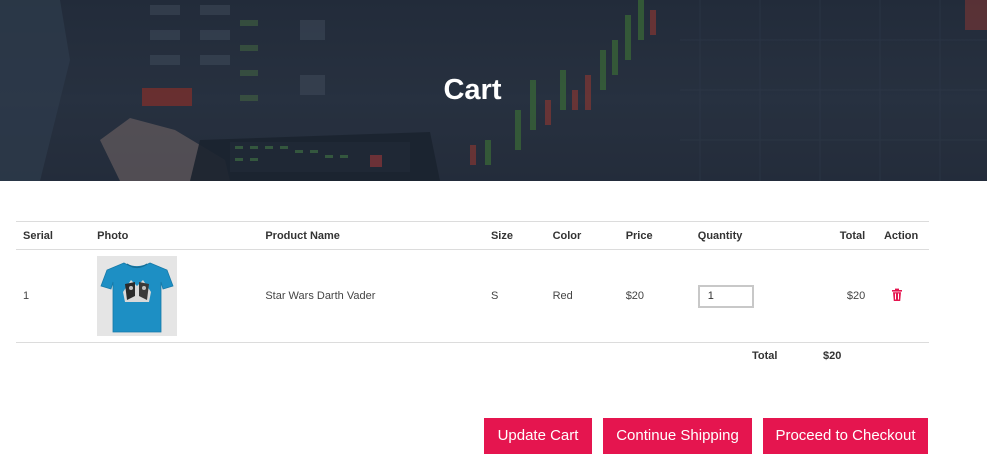 The height and width of the screenshot is (471, 987). Describe the element at coordinates (514, 296) in the screenshot. I see `cell-size: S` at that location.